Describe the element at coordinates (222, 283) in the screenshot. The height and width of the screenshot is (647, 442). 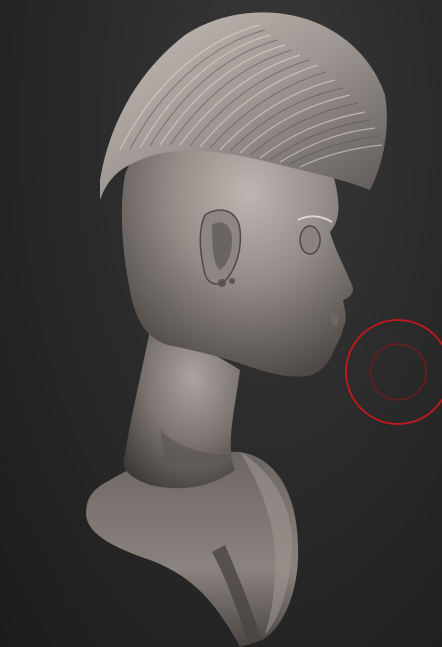
I see `earring` at that location.